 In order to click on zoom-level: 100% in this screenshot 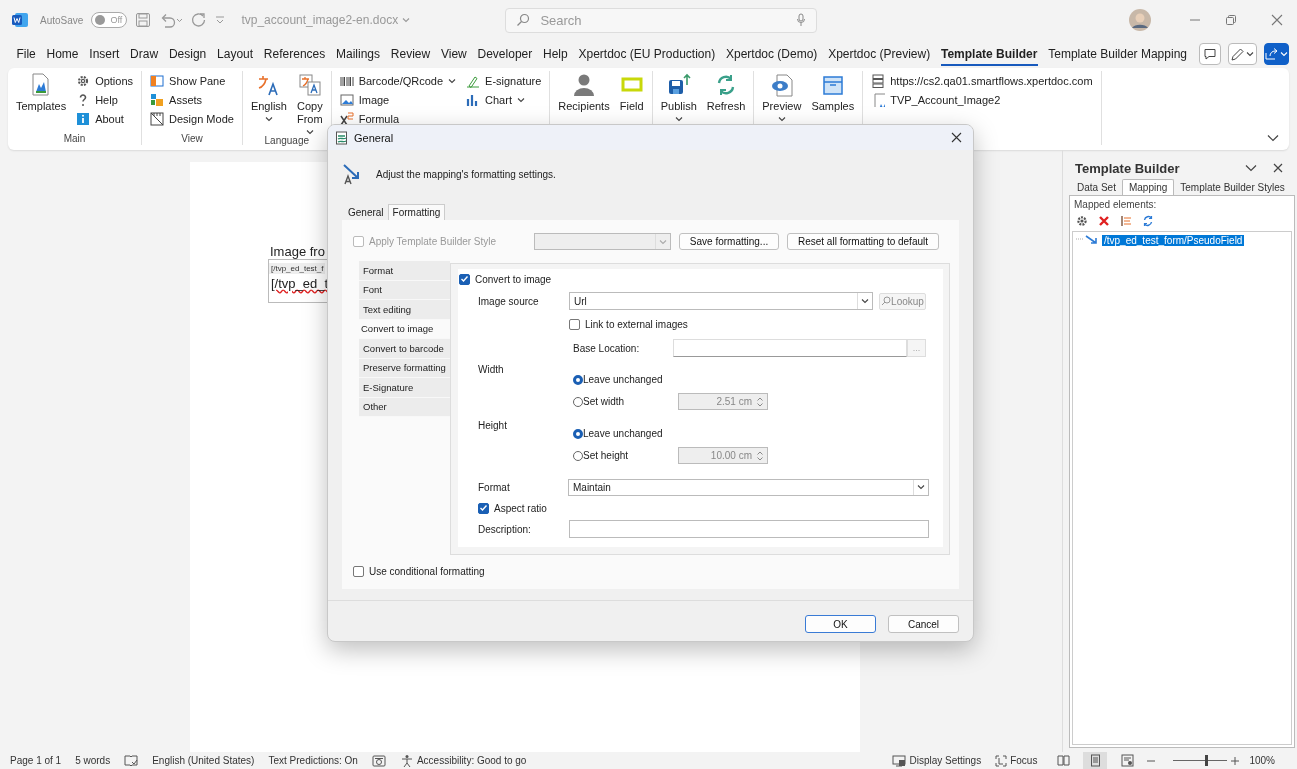, I will do `click(1262, 760)`.